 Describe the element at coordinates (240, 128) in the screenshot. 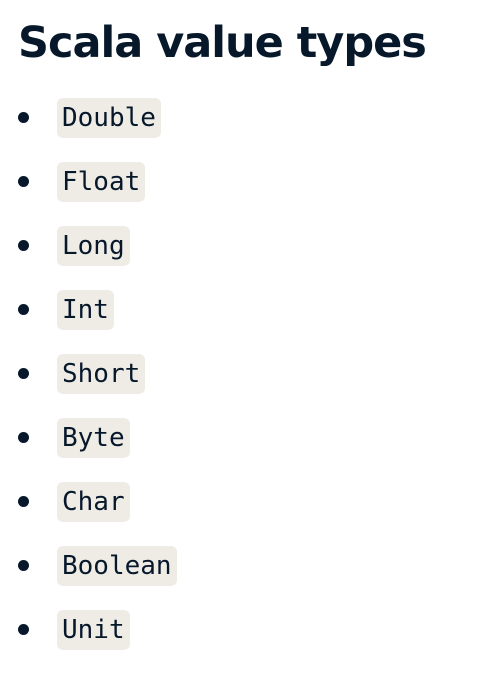

I see `list-item: Double` at that location.